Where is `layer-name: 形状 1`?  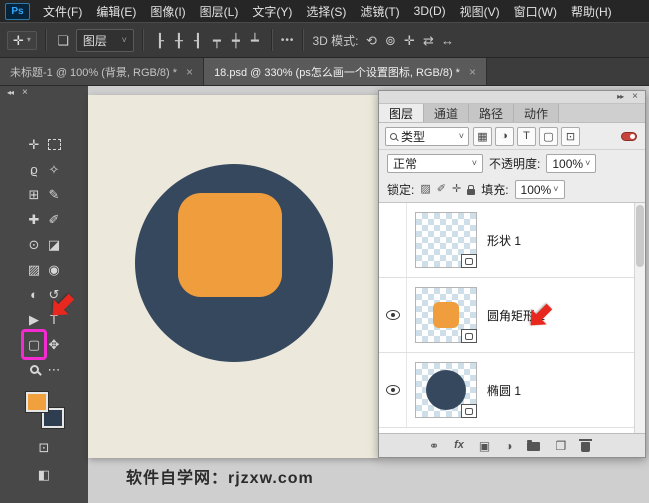
layer-name: 形状 1 is located at coordinates (504, 240).